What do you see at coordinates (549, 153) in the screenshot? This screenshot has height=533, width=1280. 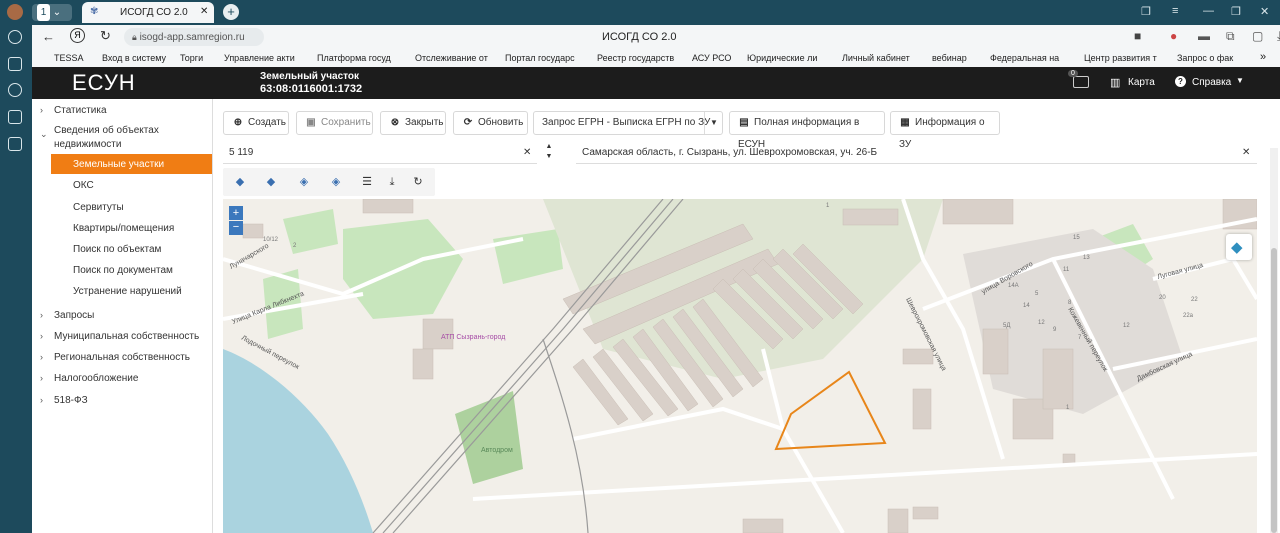 I see `number-stepper: ▲ ▼` at bounding box center [549, 153].